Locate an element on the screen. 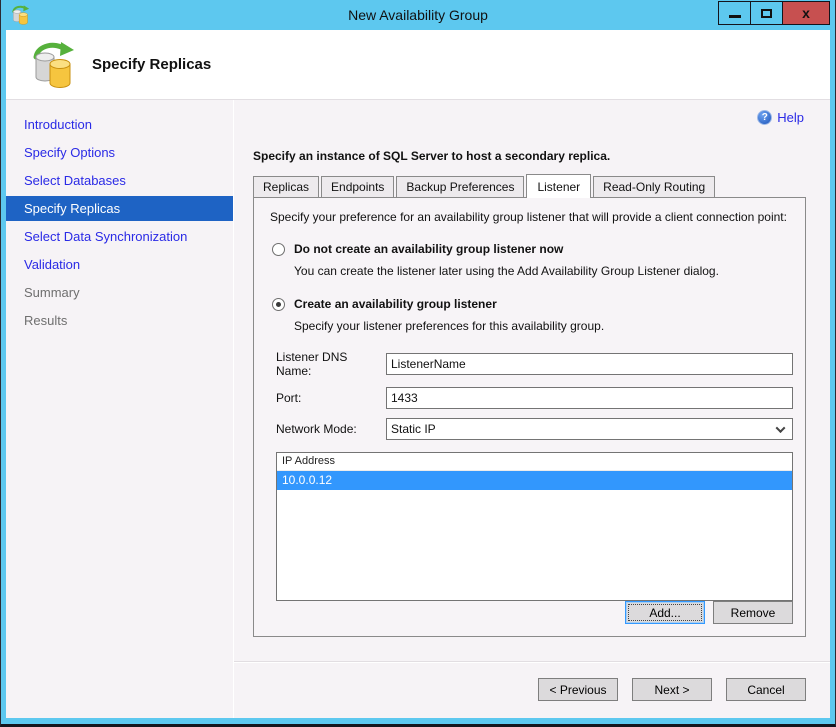  wizard-footer: < Previous Next > Cancel is located at coordinates (532, 690).